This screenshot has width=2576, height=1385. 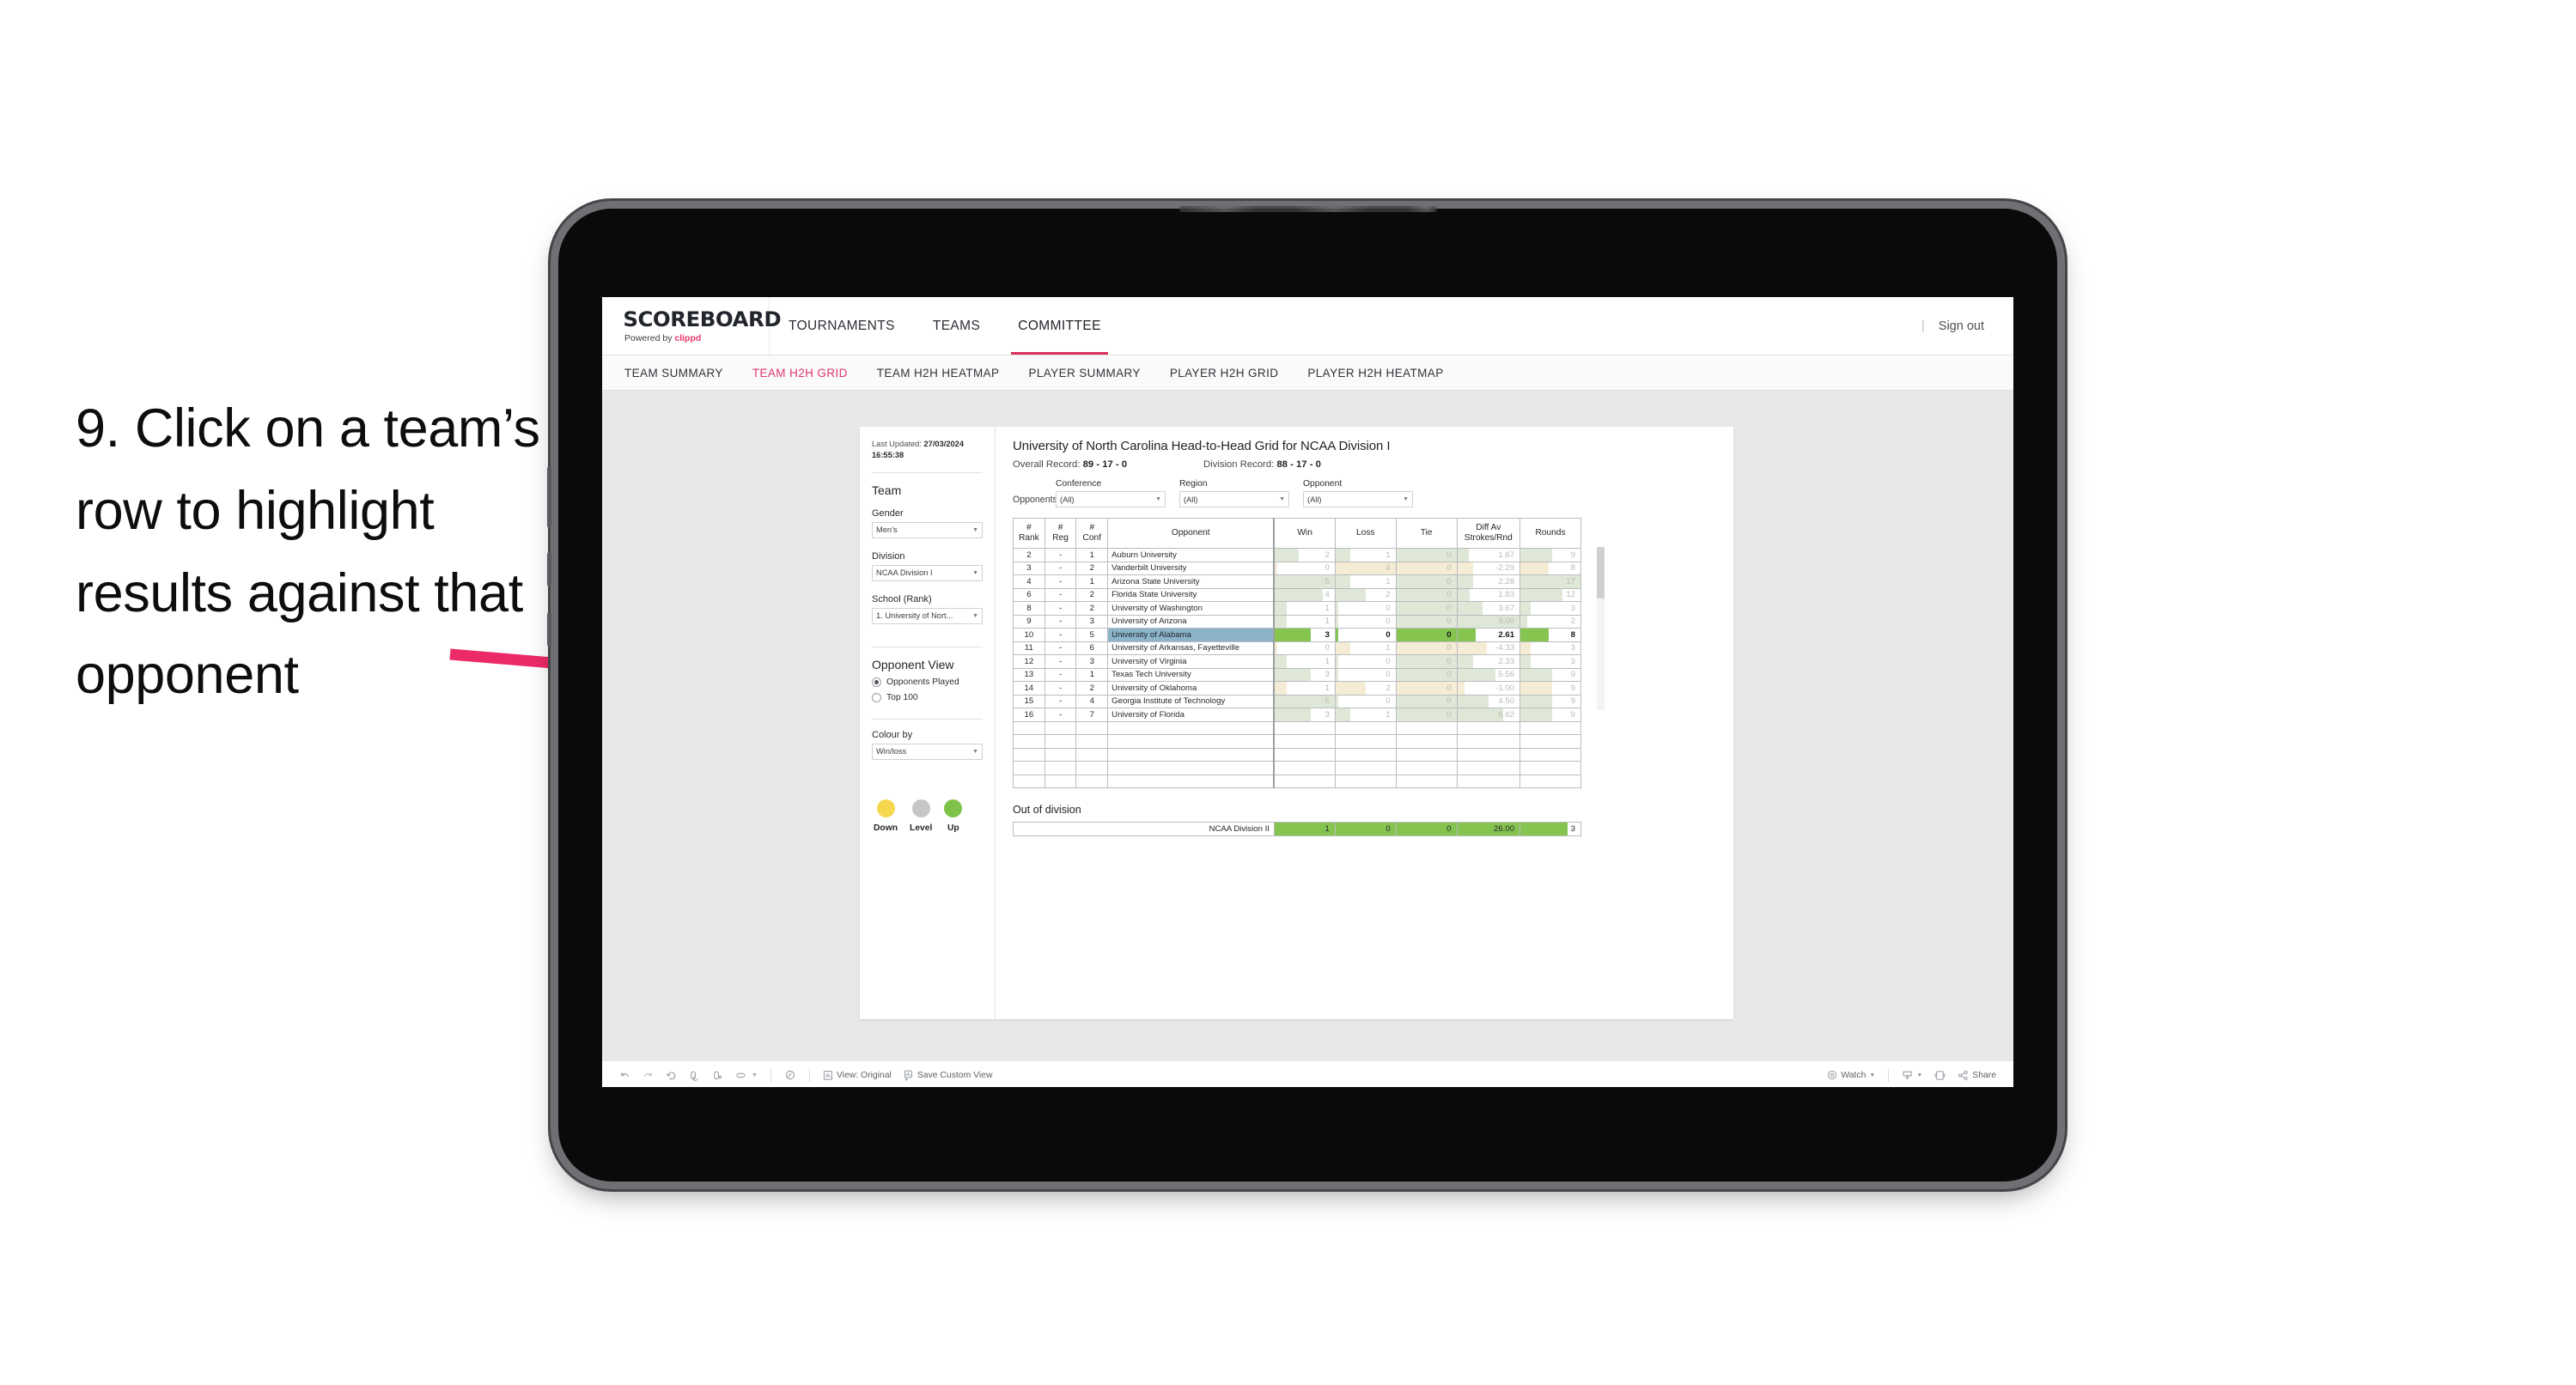 I want to click on table-row: 9-3 University of Arizona 1 0 0 9.00 2, so click(x=1297, y=621).